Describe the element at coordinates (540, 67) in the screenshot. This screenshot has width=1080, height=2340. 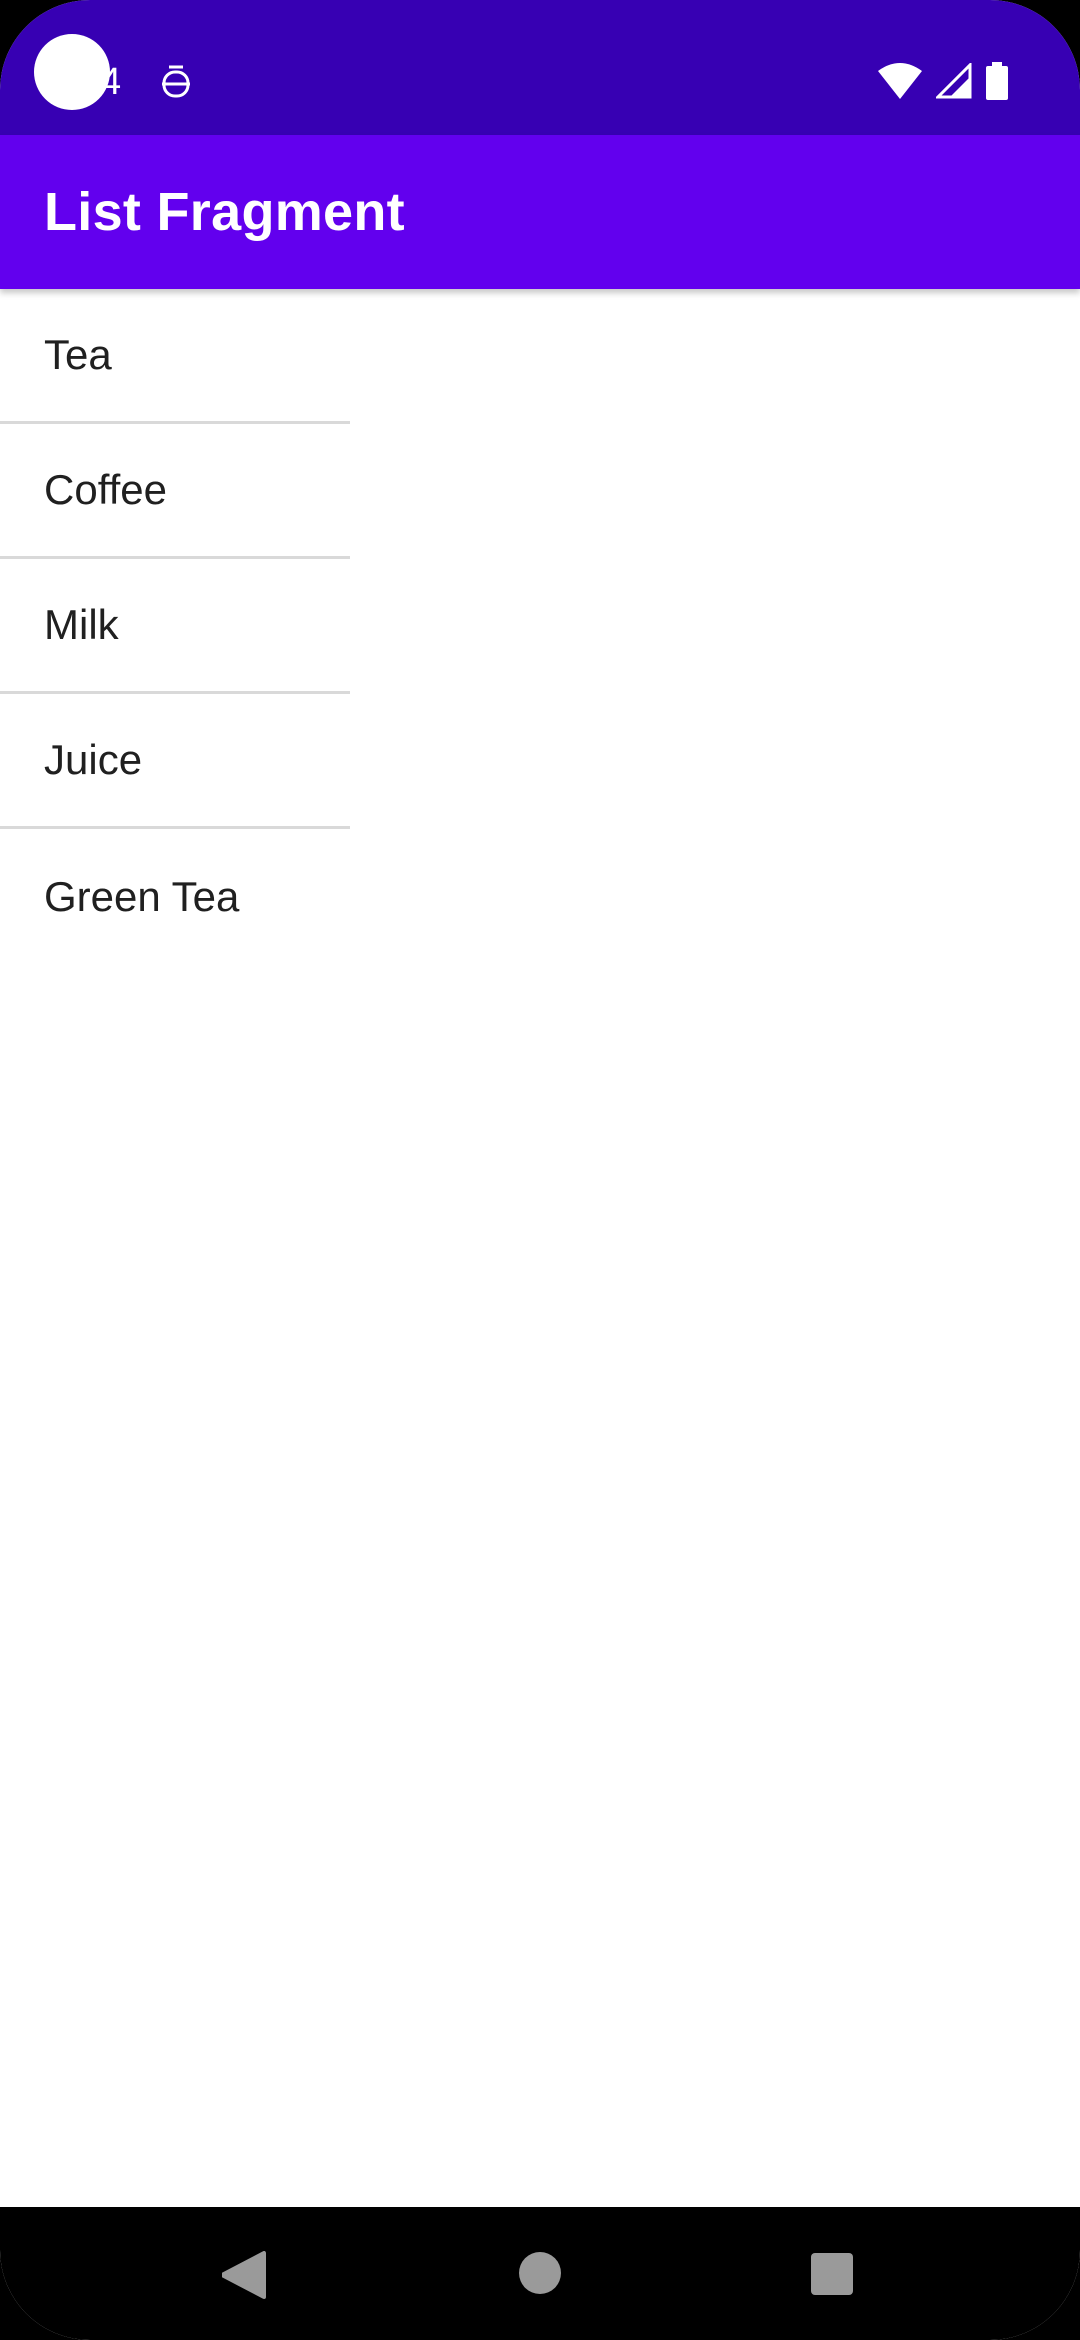
I see `status-bar: 4` at that location.